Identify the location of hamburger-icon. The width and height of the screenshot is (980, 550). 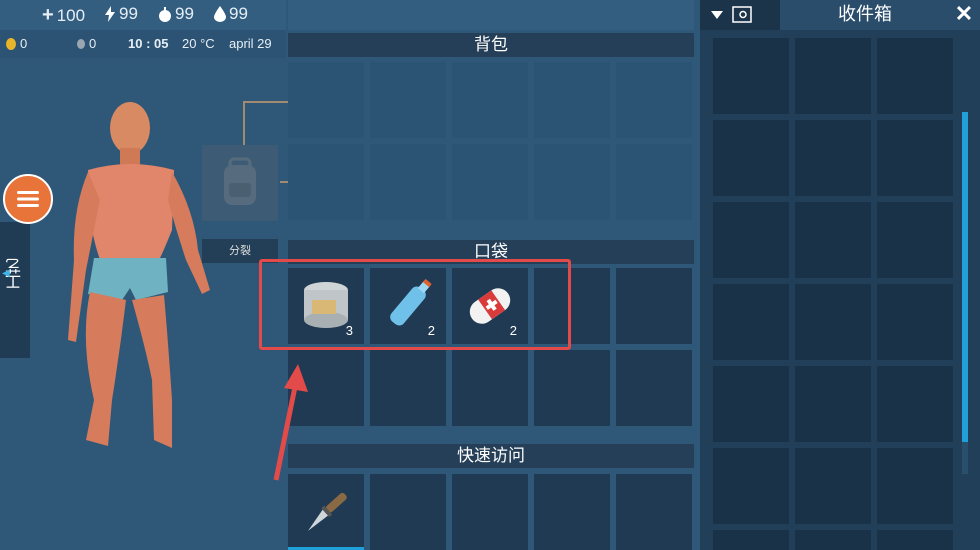
(28, 199).